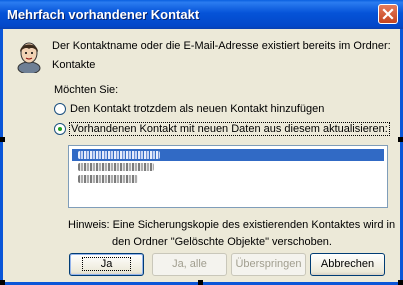 This screenshot has height=285, width=403. Describe the element at coordinates (347, 264) in the screenshot. I see `cancel-button: Abbrechen` at that location.